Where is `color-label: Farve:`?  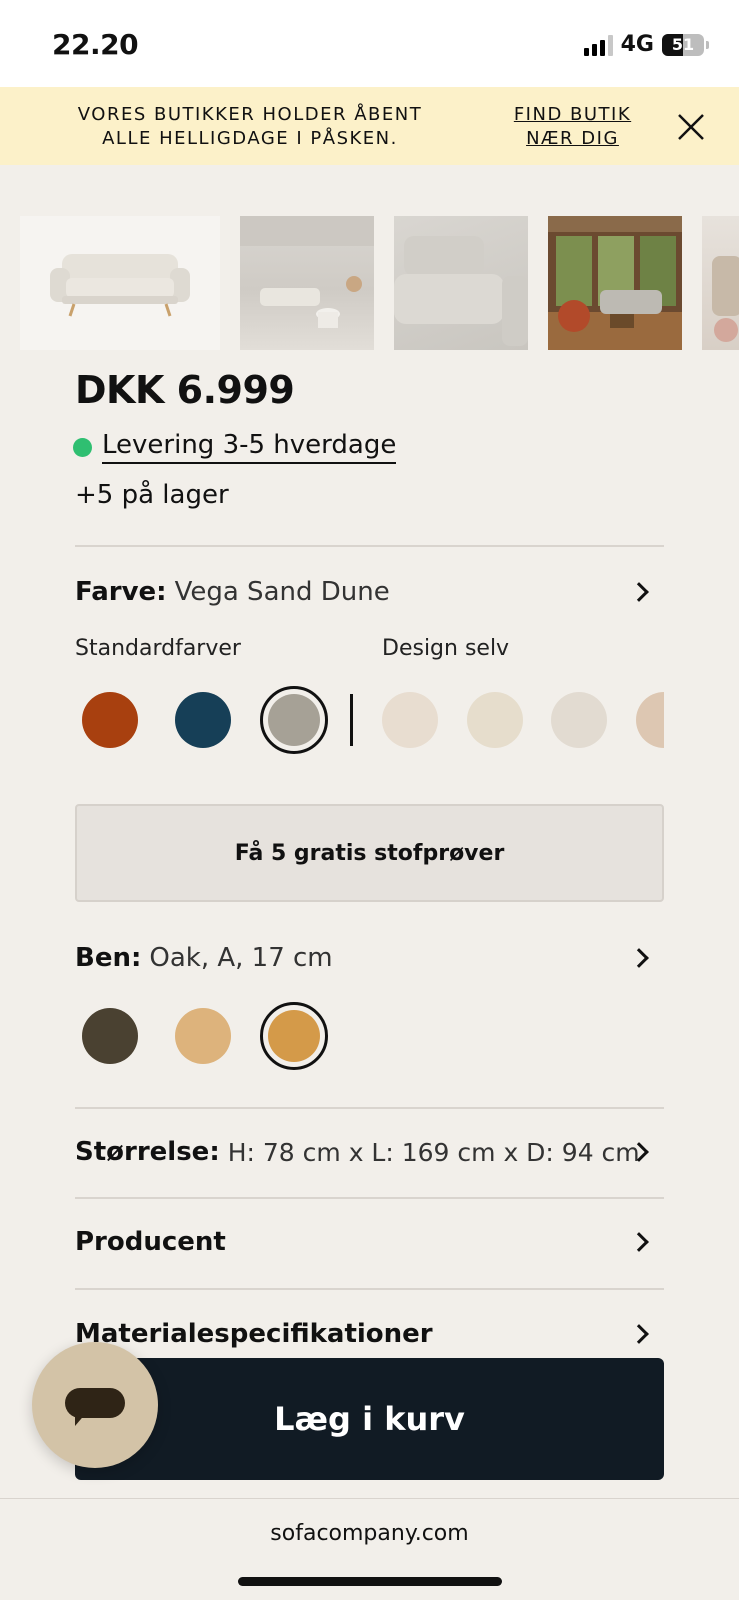
color-label: Farve: is located at coordinates (121, 592).